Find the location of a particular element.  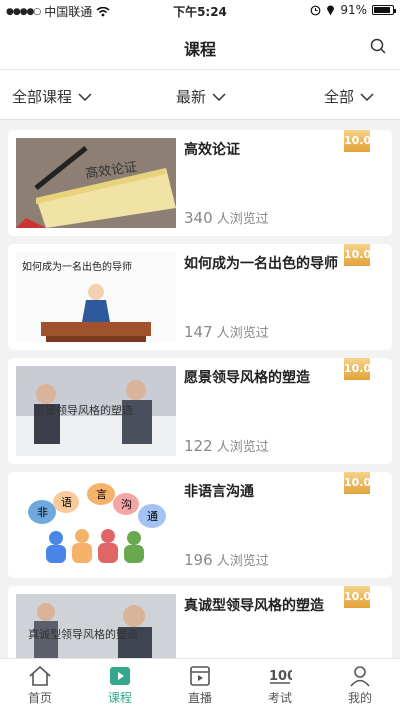

course-title: 如何成为一名出色的导师 is located at coordinates (261, 264).